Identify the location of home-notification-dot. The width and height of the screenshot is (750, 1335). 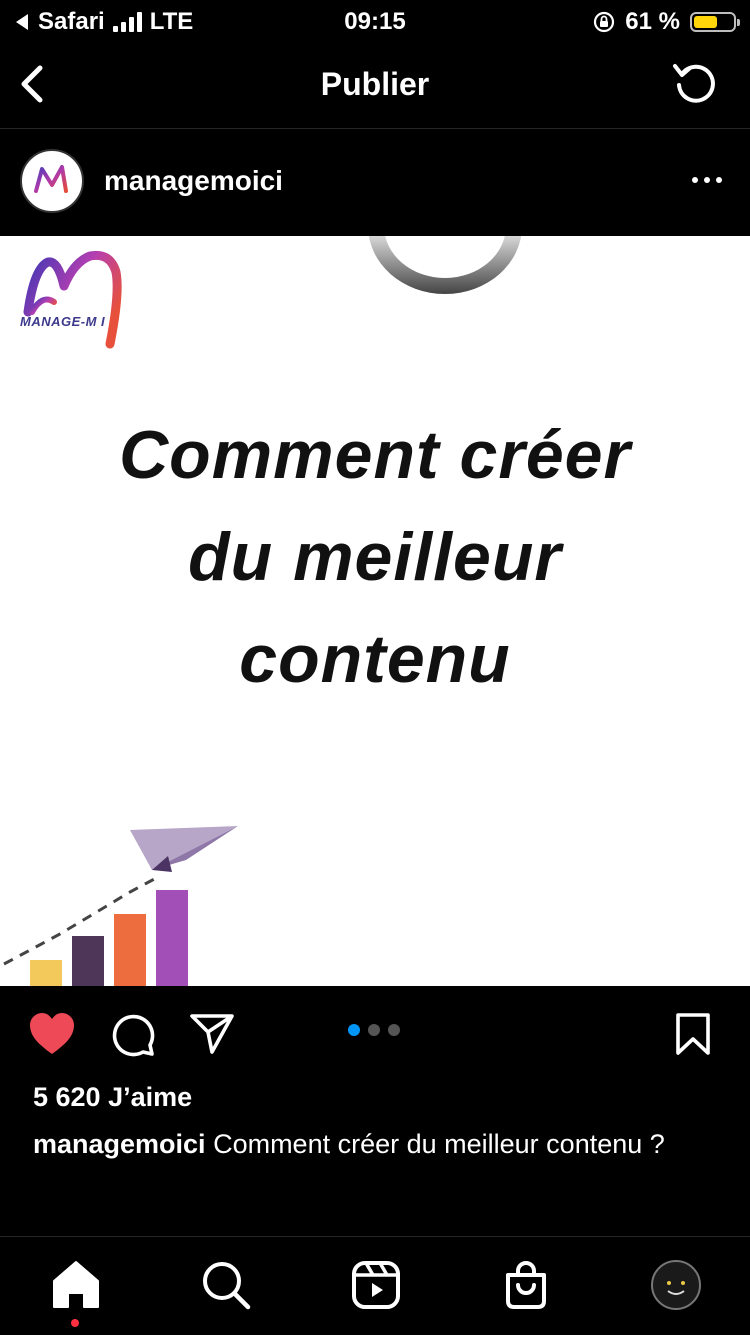
(75, 1323).